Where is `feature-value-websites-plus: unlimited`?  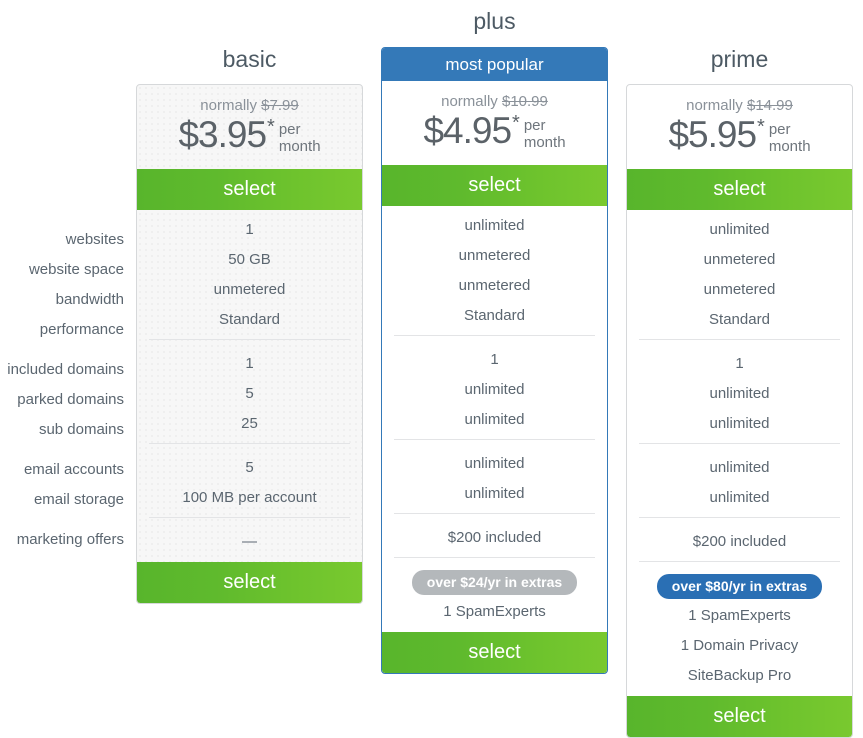 feature-value-websites-plus: unlimited is located at coordinates (494, 225).